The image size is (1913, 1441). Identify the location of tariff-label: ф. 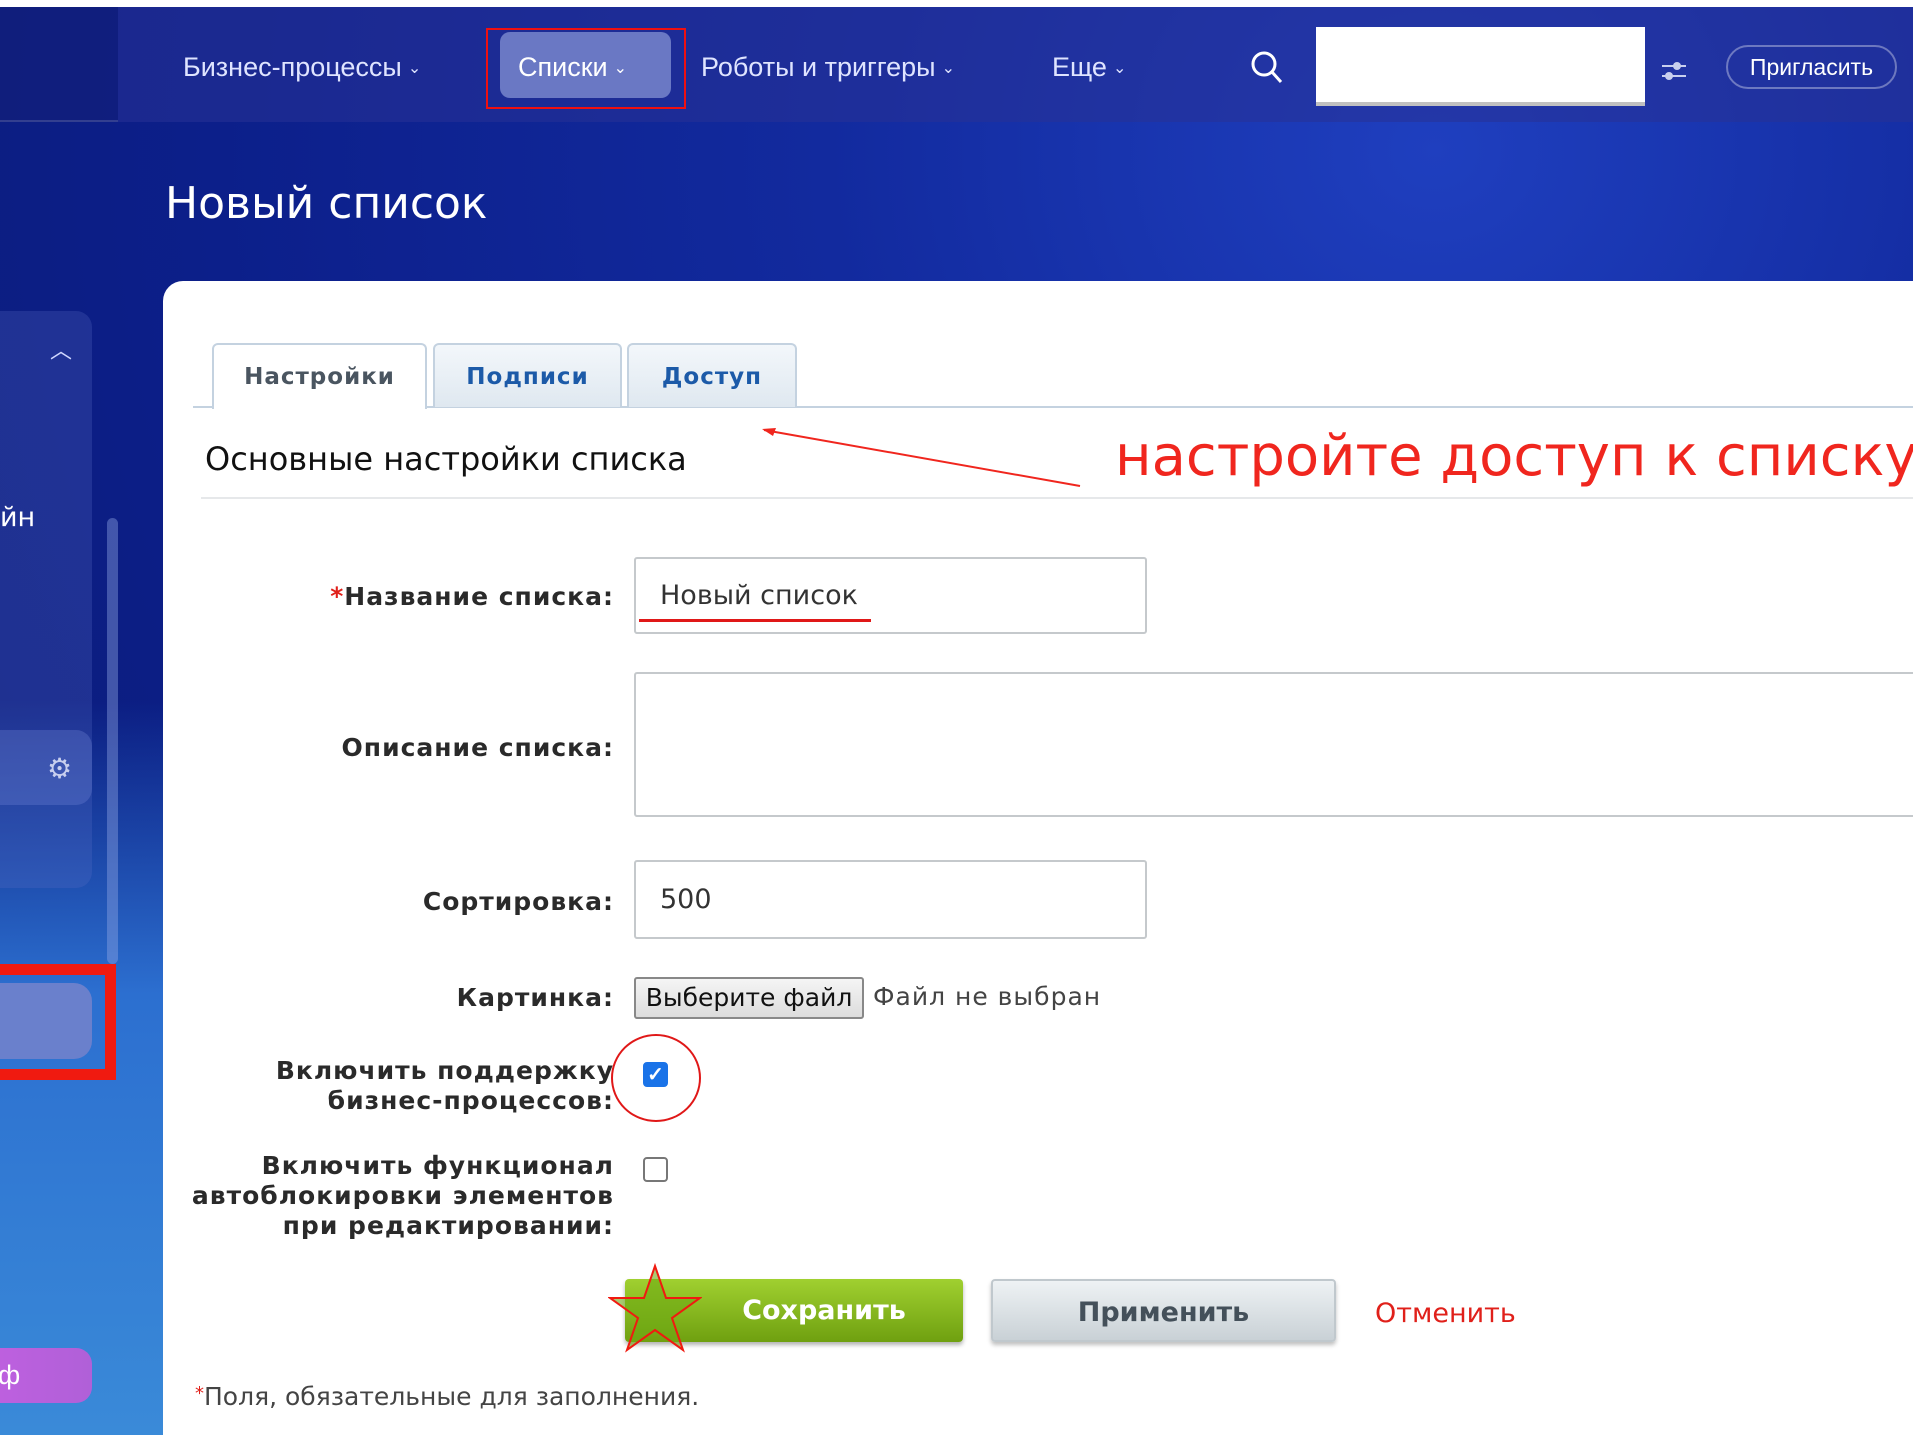
(10, 1375).